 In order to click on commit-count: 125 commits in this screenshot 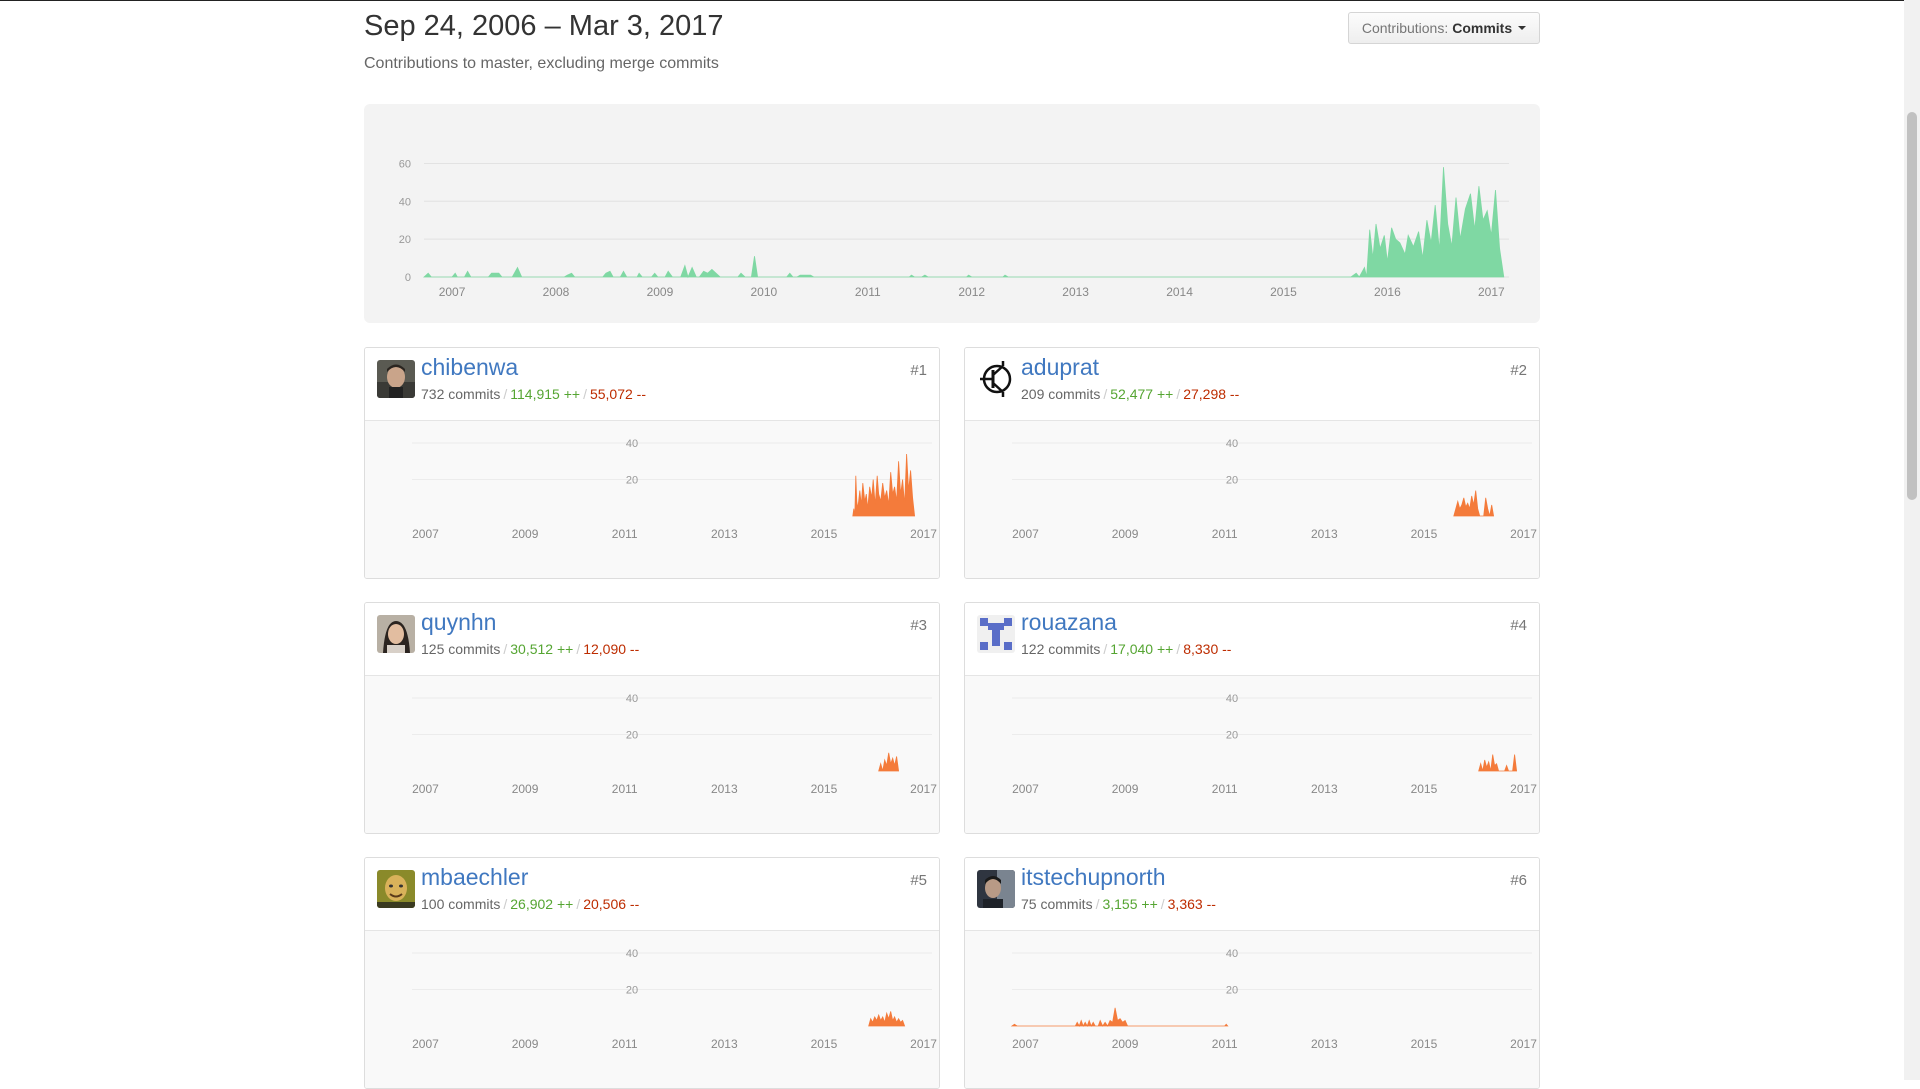, I will do `click(461, 649)`.